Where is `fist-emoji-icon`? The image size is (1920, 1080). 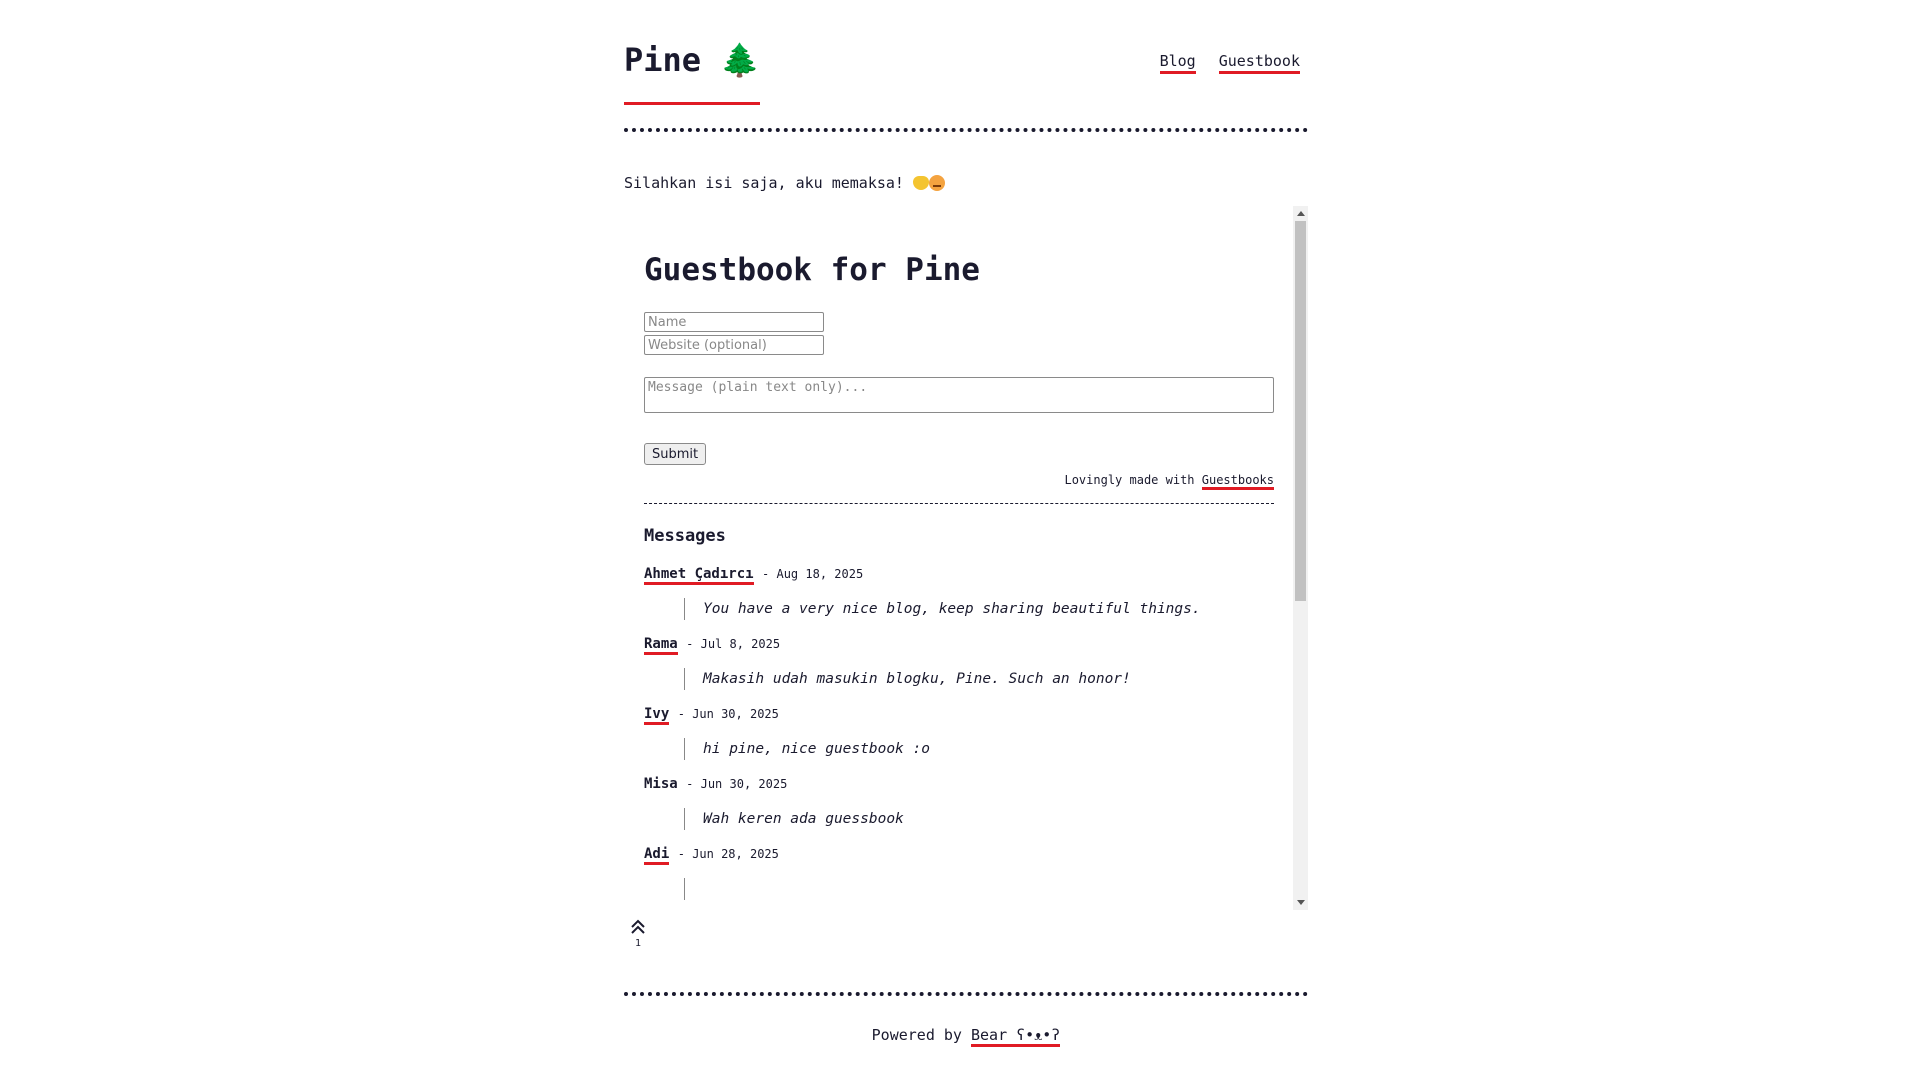
fist-emoji-icon is located at coordinates (920, 183).